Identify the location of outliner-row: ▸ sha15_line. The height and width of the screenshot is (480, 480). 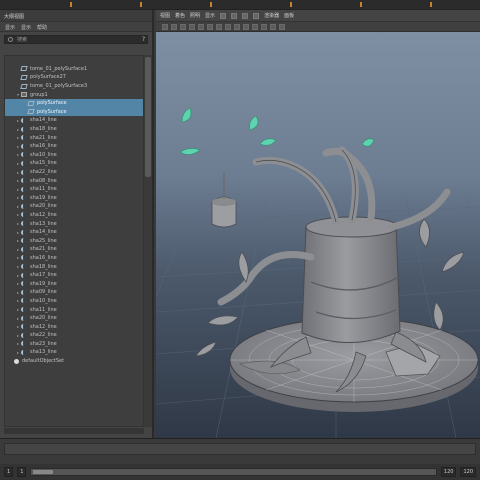
(74, 163).